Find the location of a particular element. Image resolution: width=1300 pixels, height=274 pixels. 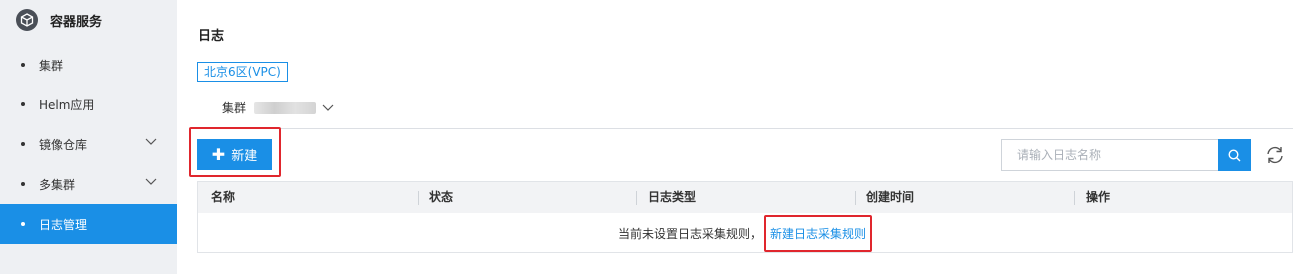

cluster-label: 集群 is located at coordinates (234, 108).